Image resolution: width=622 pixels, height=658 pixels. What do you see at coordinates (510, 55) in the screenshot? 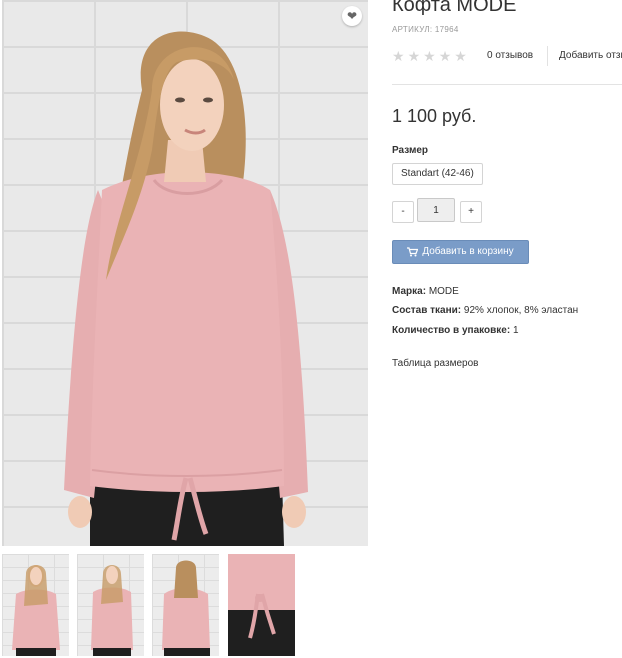
I see `reviews-count-link: 0 отзывов` at bounding box center [510, 55].